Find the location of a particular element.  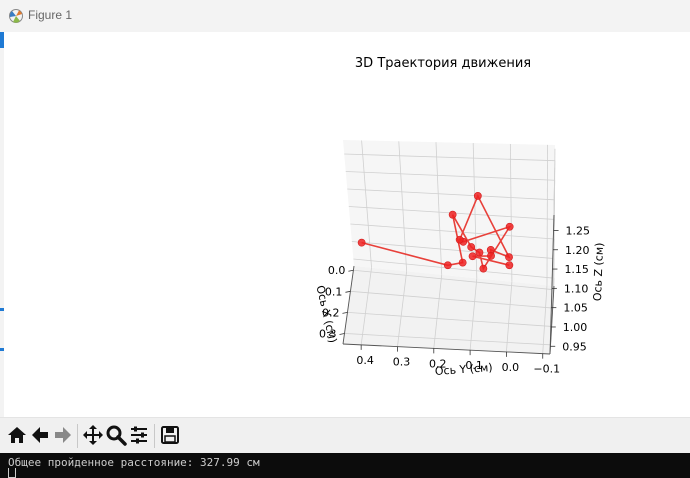

z-tick-label: 0.95 is located at coordinates (574, 346).